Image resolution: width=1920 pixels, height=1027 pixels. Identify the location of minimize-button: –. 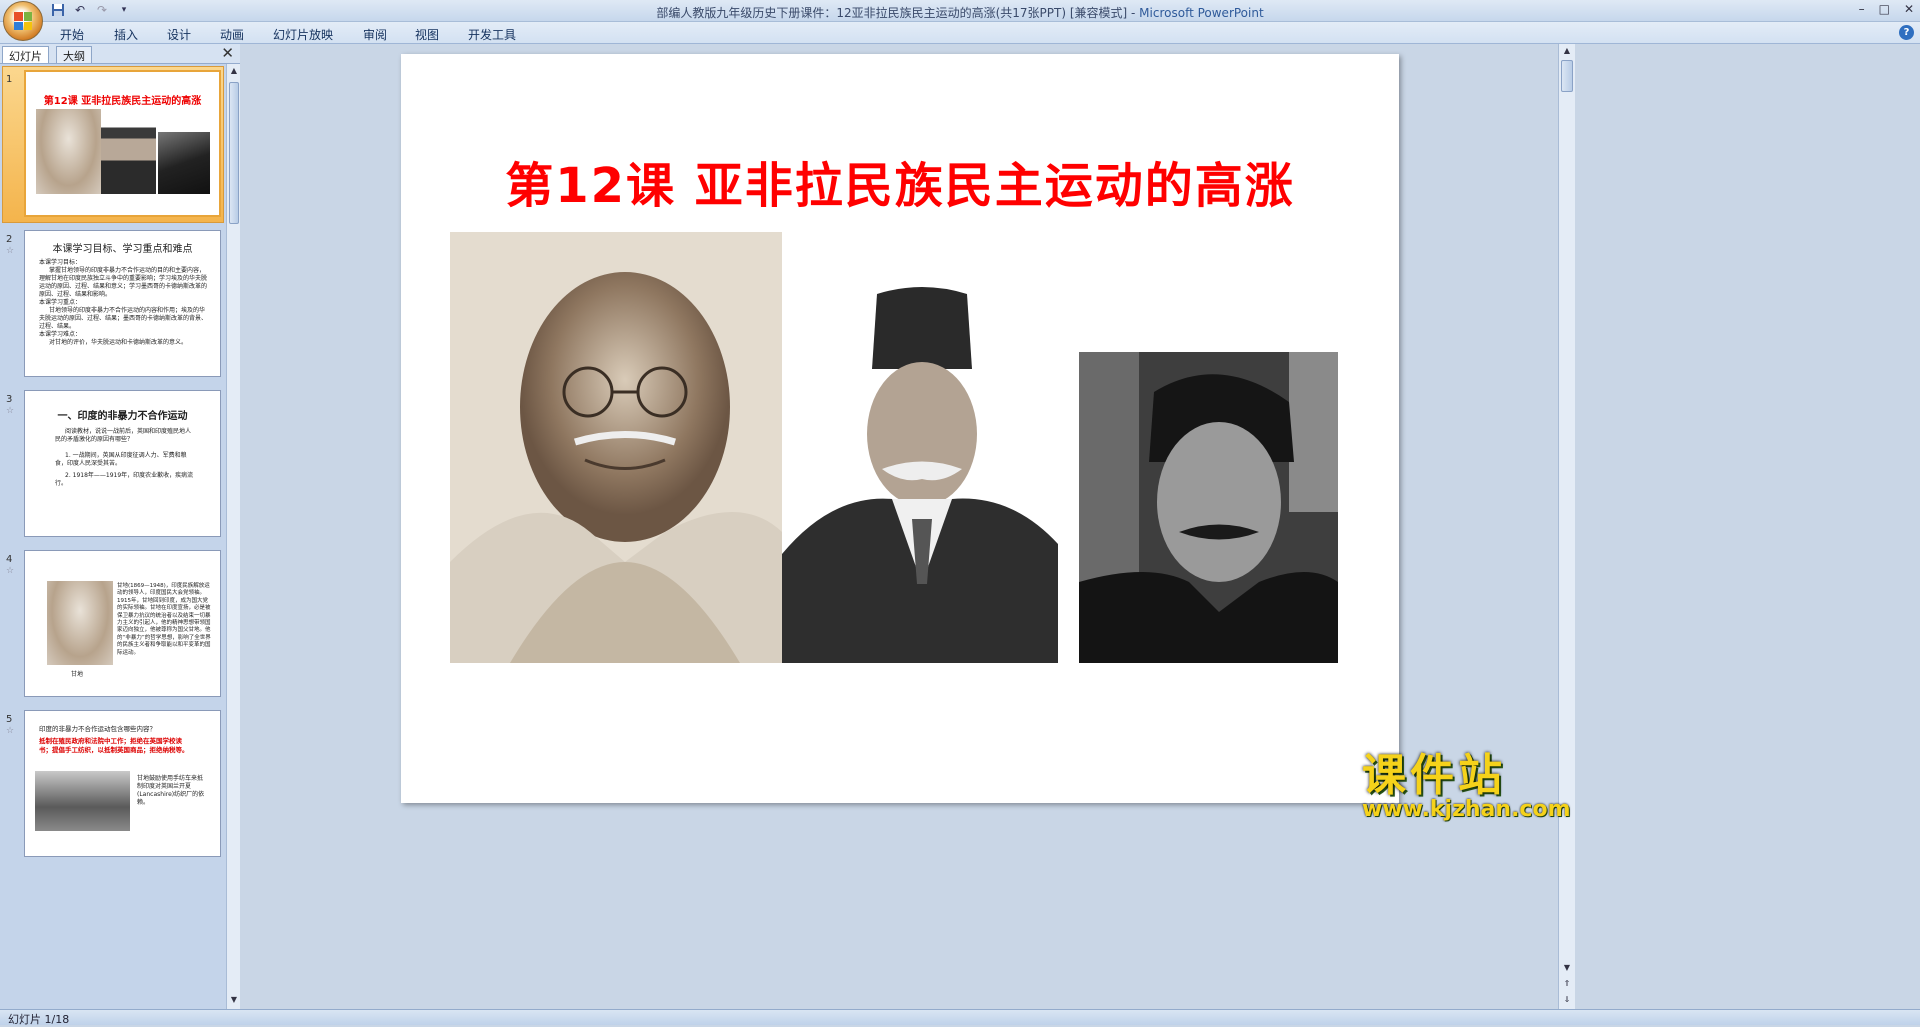
(1862, 9).